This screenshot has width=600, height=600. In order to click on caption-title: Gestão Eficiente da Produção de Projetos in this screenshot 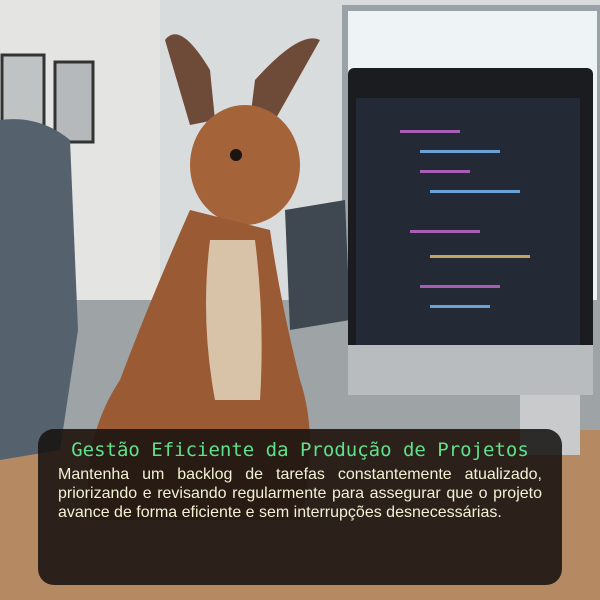, I will do `click(300, 450)`.